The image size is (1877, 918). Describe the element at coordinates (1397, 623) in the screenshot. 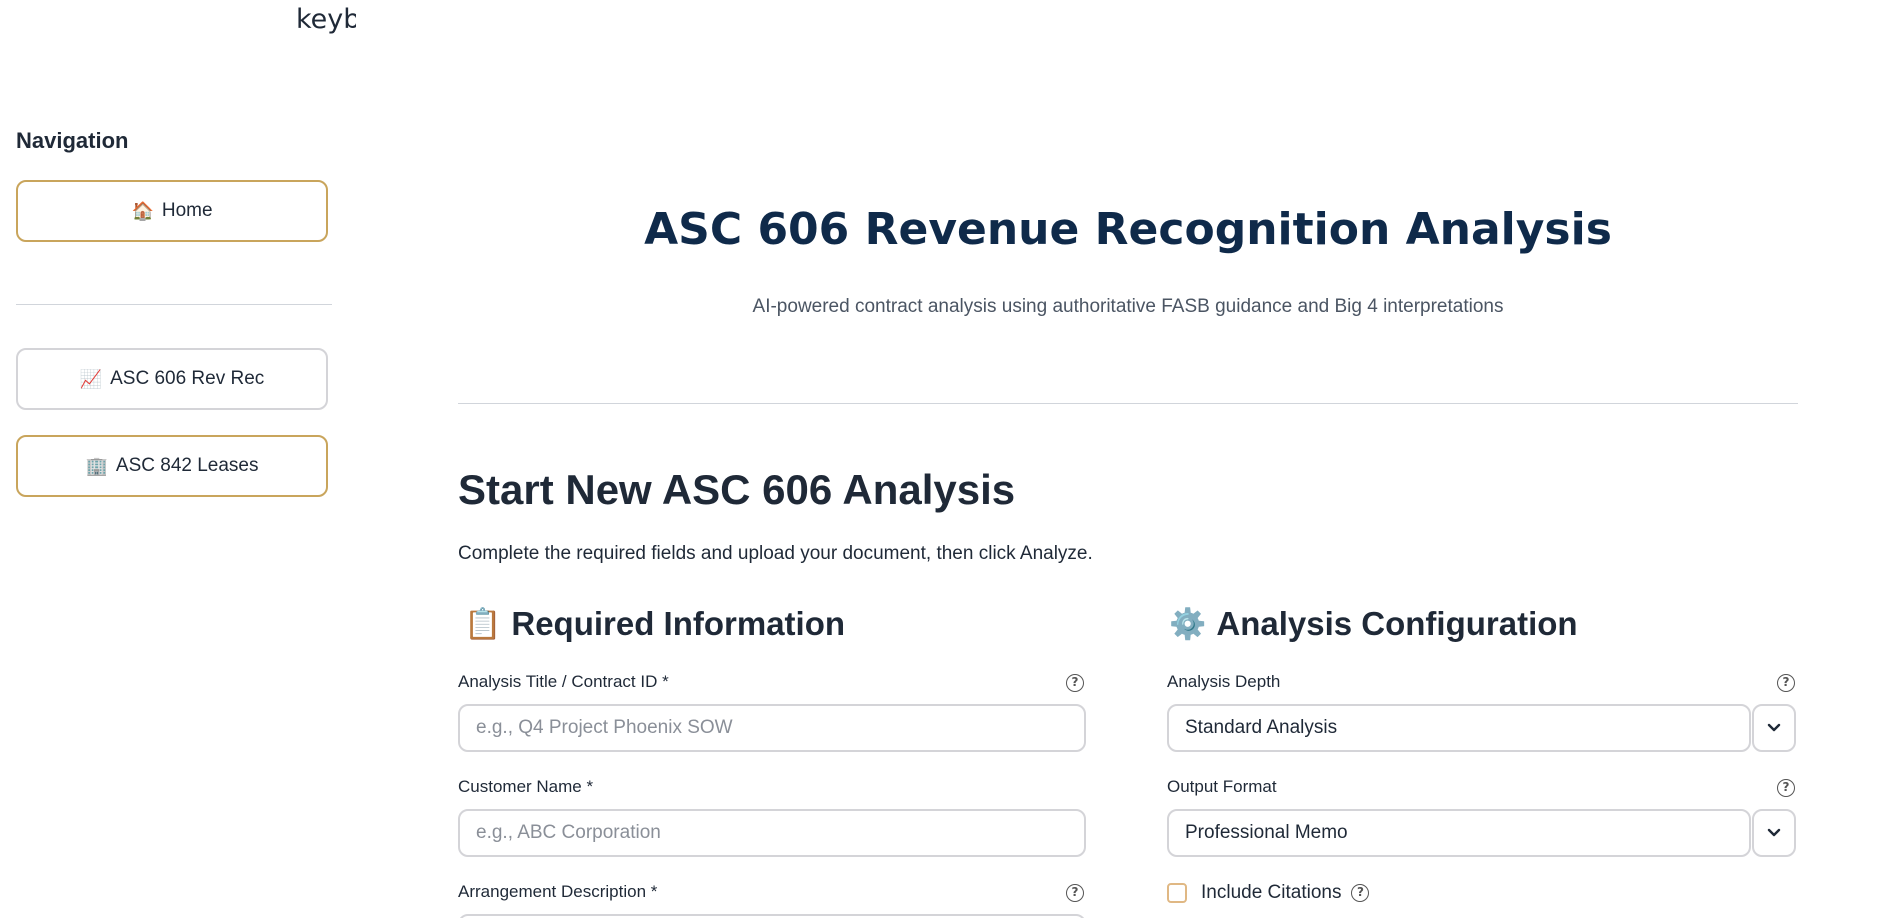

I see `analysis-configuration-title: Analysis Configuration` at that location.